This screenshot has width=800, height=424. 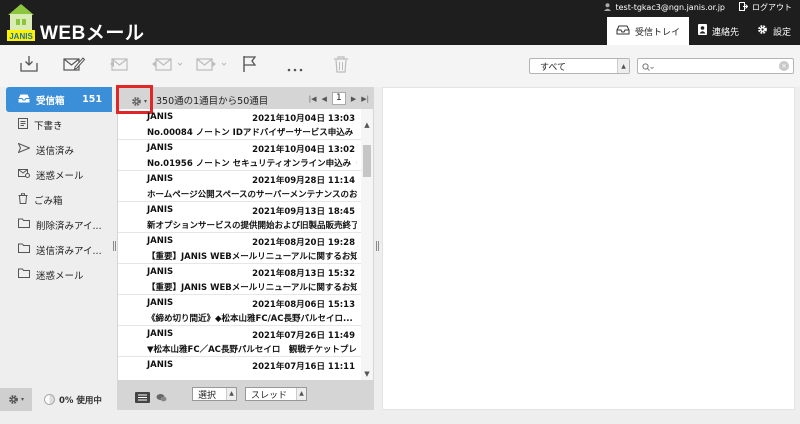 I want to click on compose-icon, so click(x=74, y=66).